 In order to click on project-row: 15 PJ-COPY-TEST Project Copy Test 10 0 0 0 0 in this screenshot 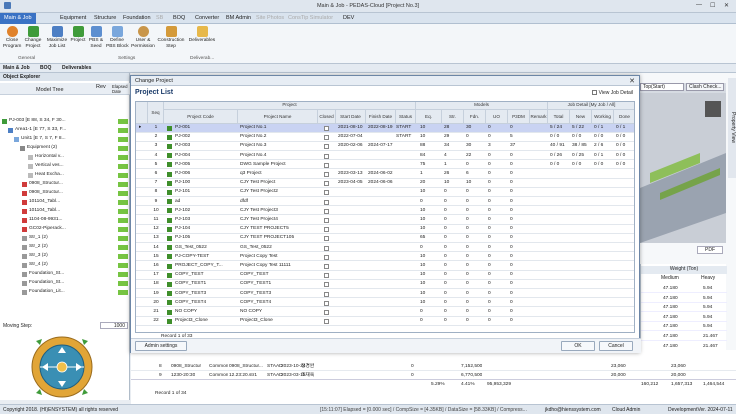, I will do `click(385, 257)`.